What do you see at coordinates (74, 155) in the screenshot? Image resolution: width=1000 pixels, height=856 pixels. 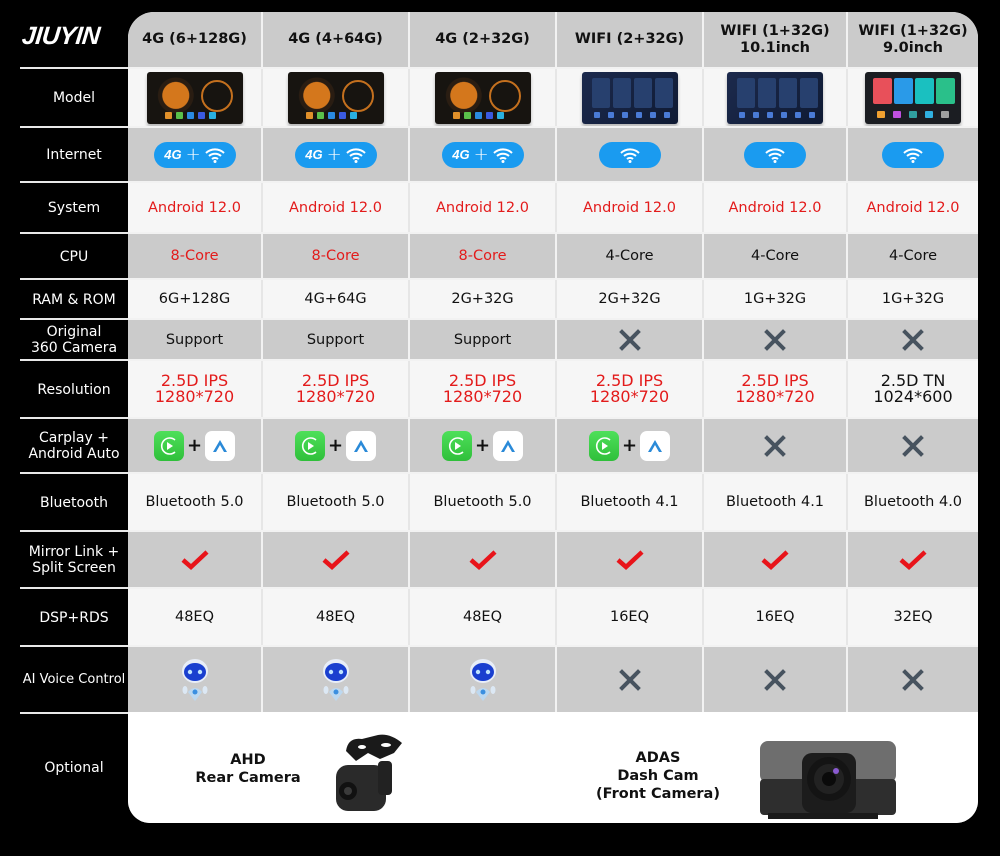 I see `label-internet: Internet` at bounding box center [74, 155].